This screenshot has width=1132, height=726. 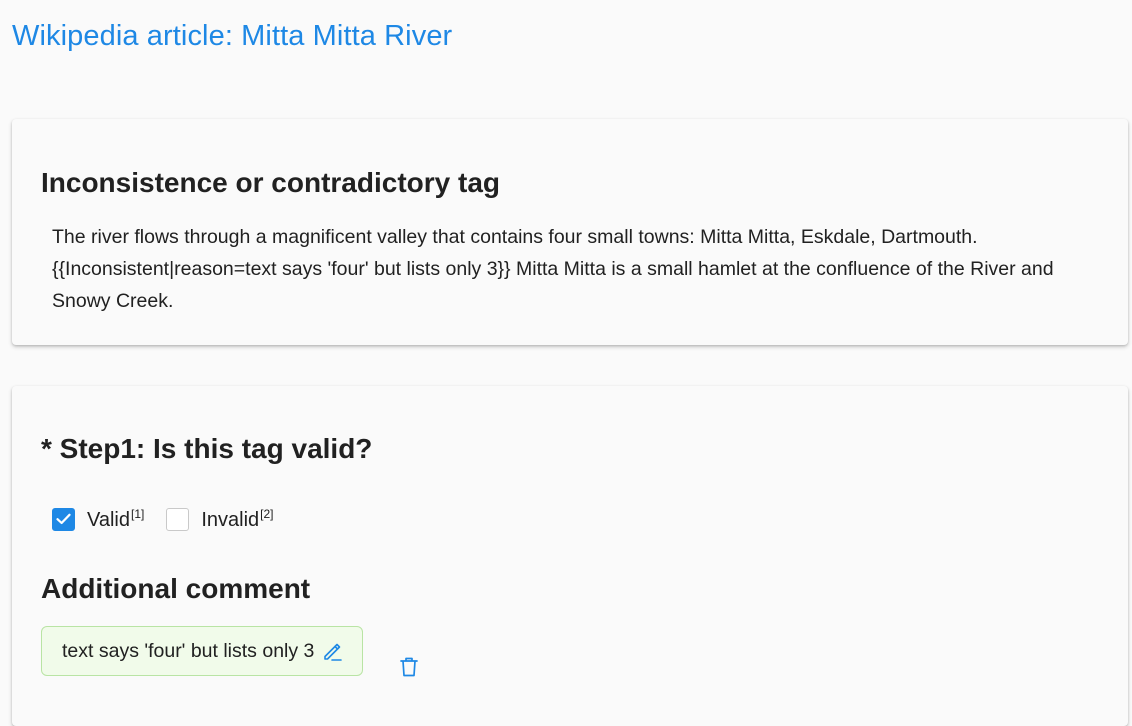 I want to click on invalid-checkbox, so click(x=178, y=519).